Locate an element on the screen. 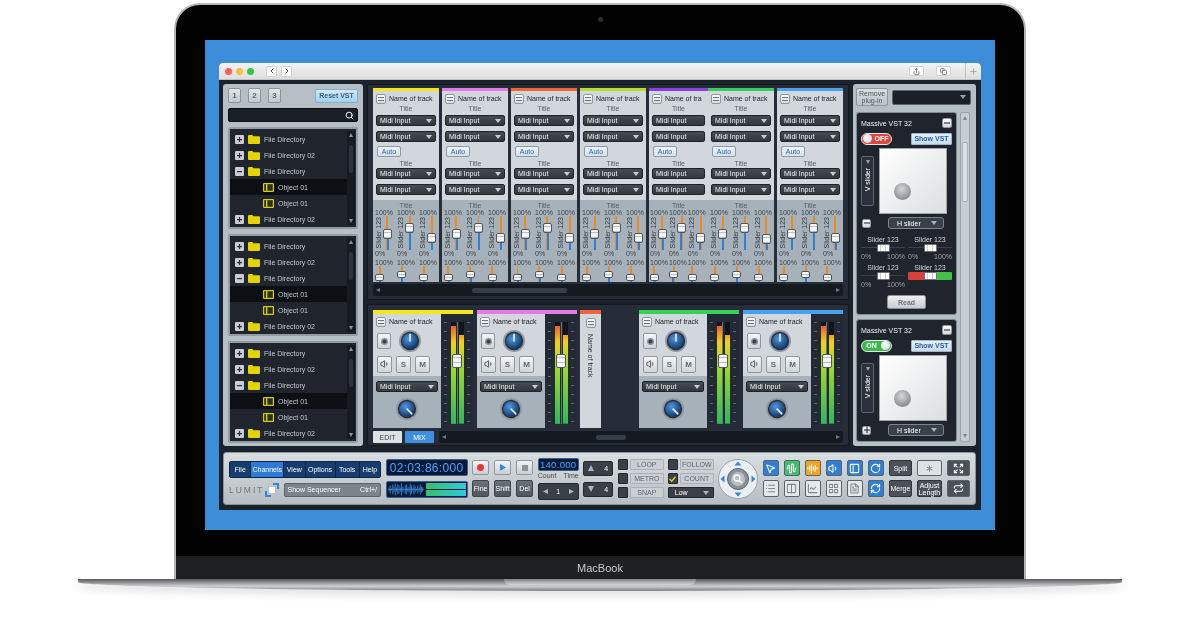 Image resolution: width=1200 pixels, height=620 pixels. search-field is located at coordinates (293, 115).